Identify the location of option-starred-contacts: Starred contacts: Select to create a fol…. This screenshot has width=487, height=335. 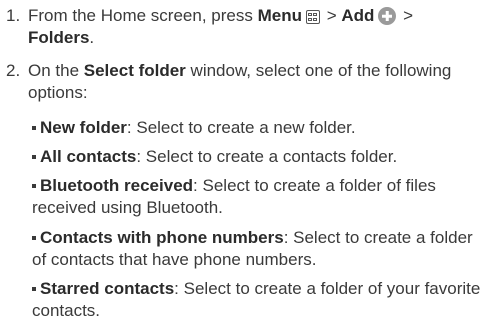
(258, 300).